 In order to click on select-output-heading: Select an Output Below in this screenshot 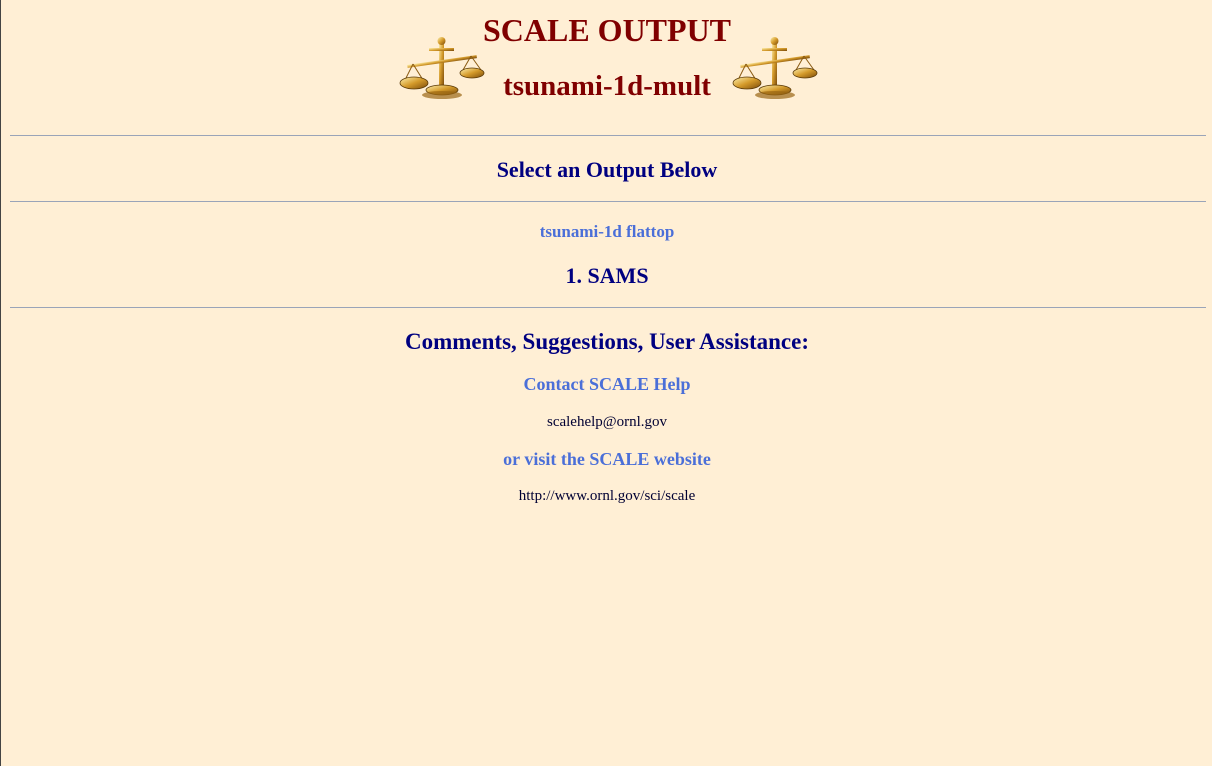, I will do `click(607, 169)`.